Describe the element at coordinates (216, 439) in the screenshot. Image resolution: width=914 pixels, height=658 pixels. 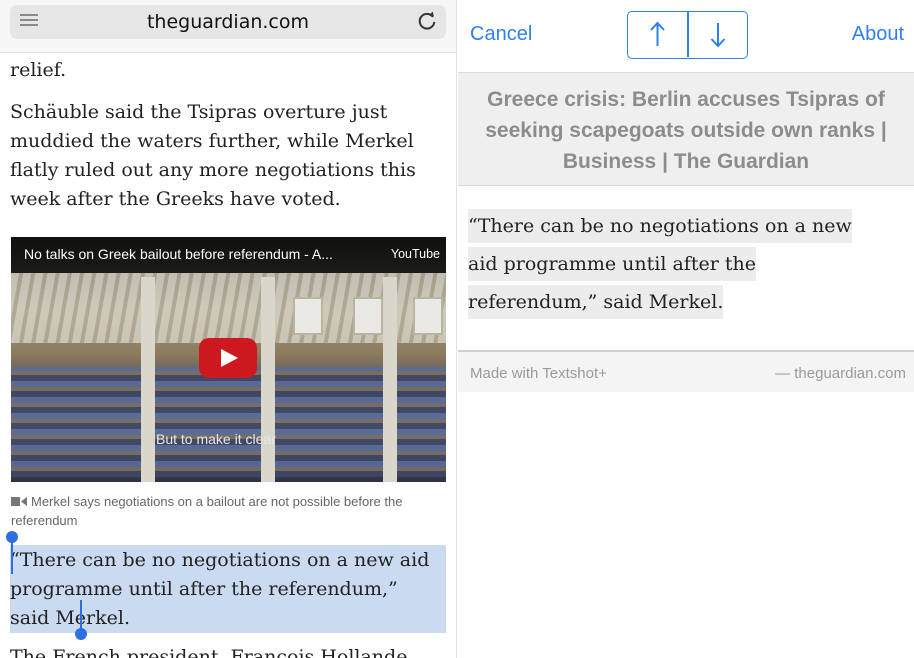
I see `video-subtitle: But to make it clear` at that location.